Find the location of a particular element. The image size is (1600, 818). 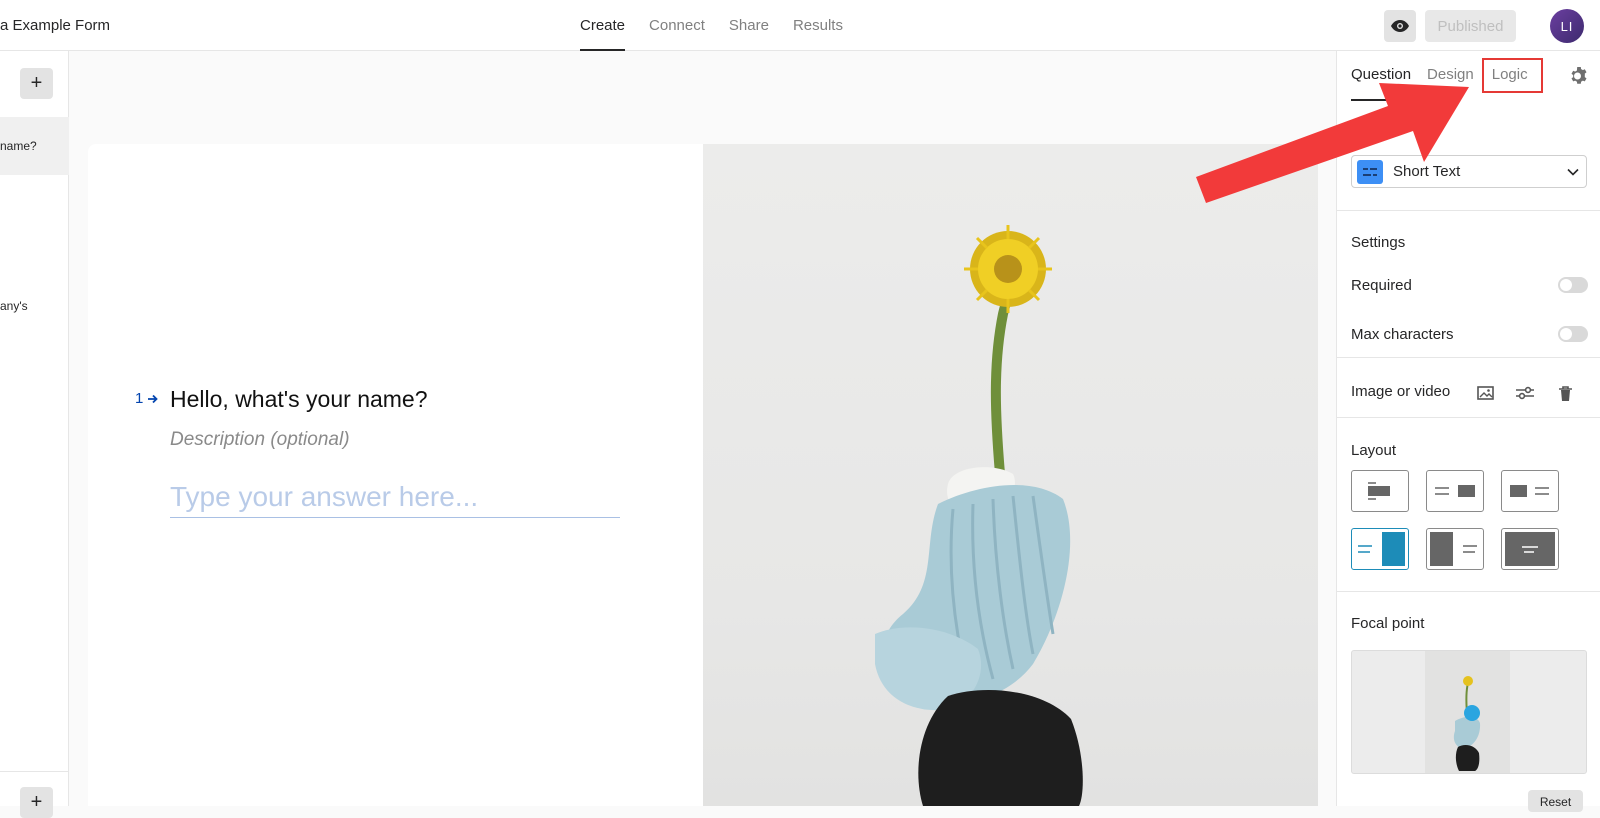

question-number: 1 is located at coordinates (147, 398).